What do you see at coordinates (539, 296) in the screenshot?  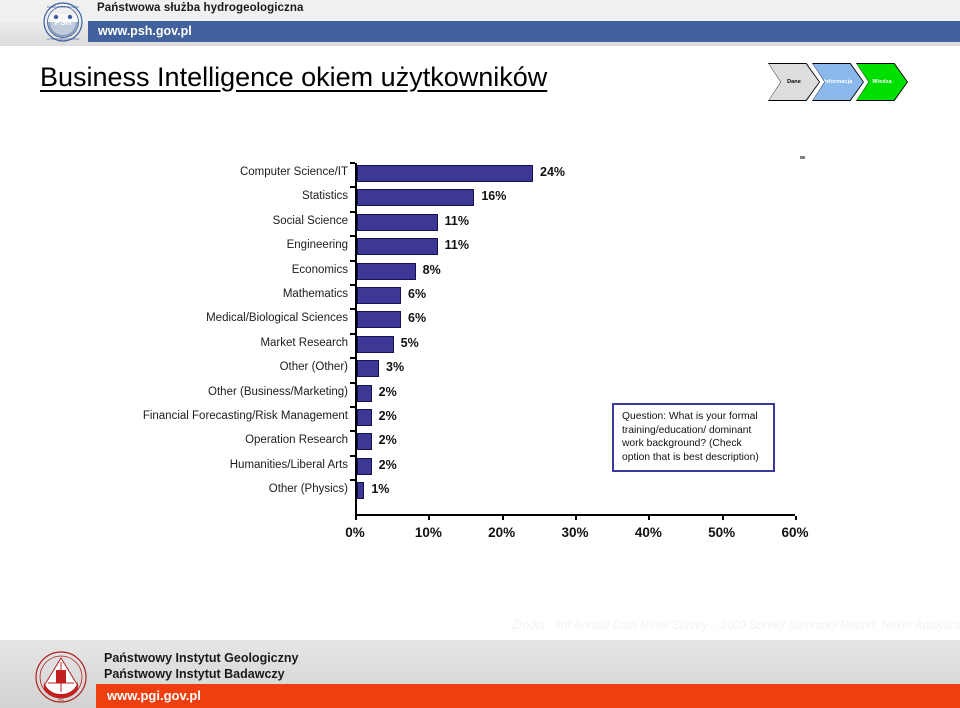 I see `bar-row: Mathematics 6%` at bounding box center [539, 296].